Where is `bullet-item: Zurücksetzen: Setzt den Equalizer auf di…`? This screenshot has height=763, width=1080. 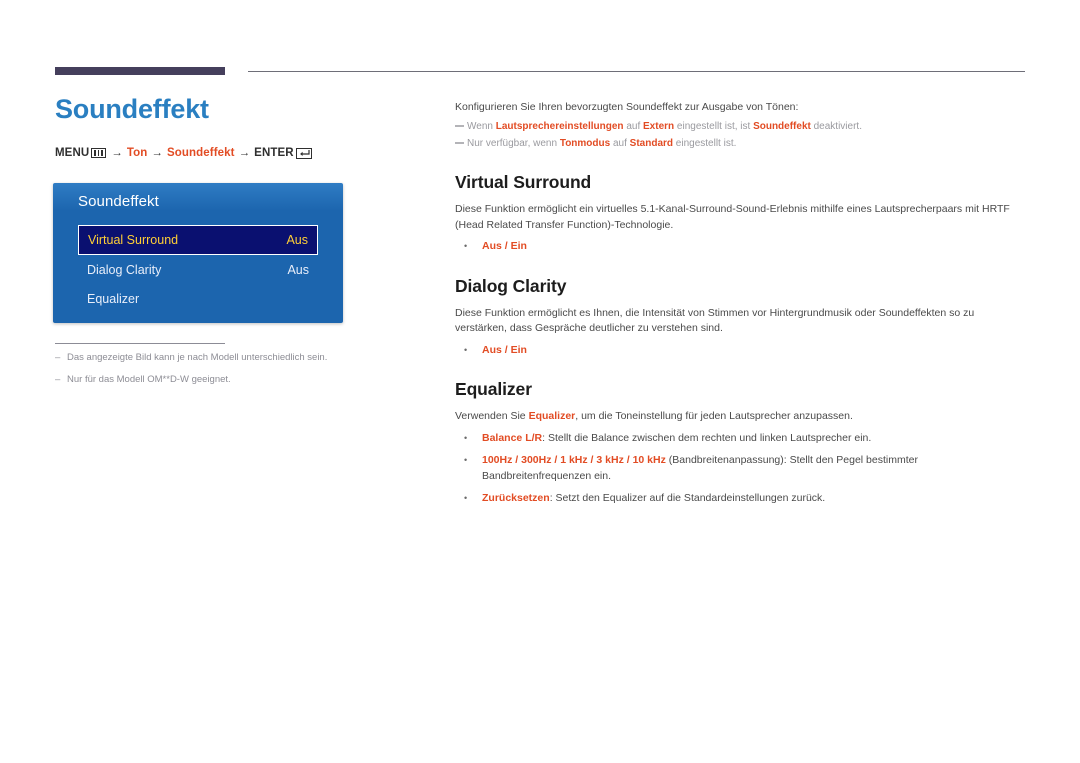
bullet-item: Zurücksetzen: Setzt den Equalizer auf di… is located at coordinates (741, 499).